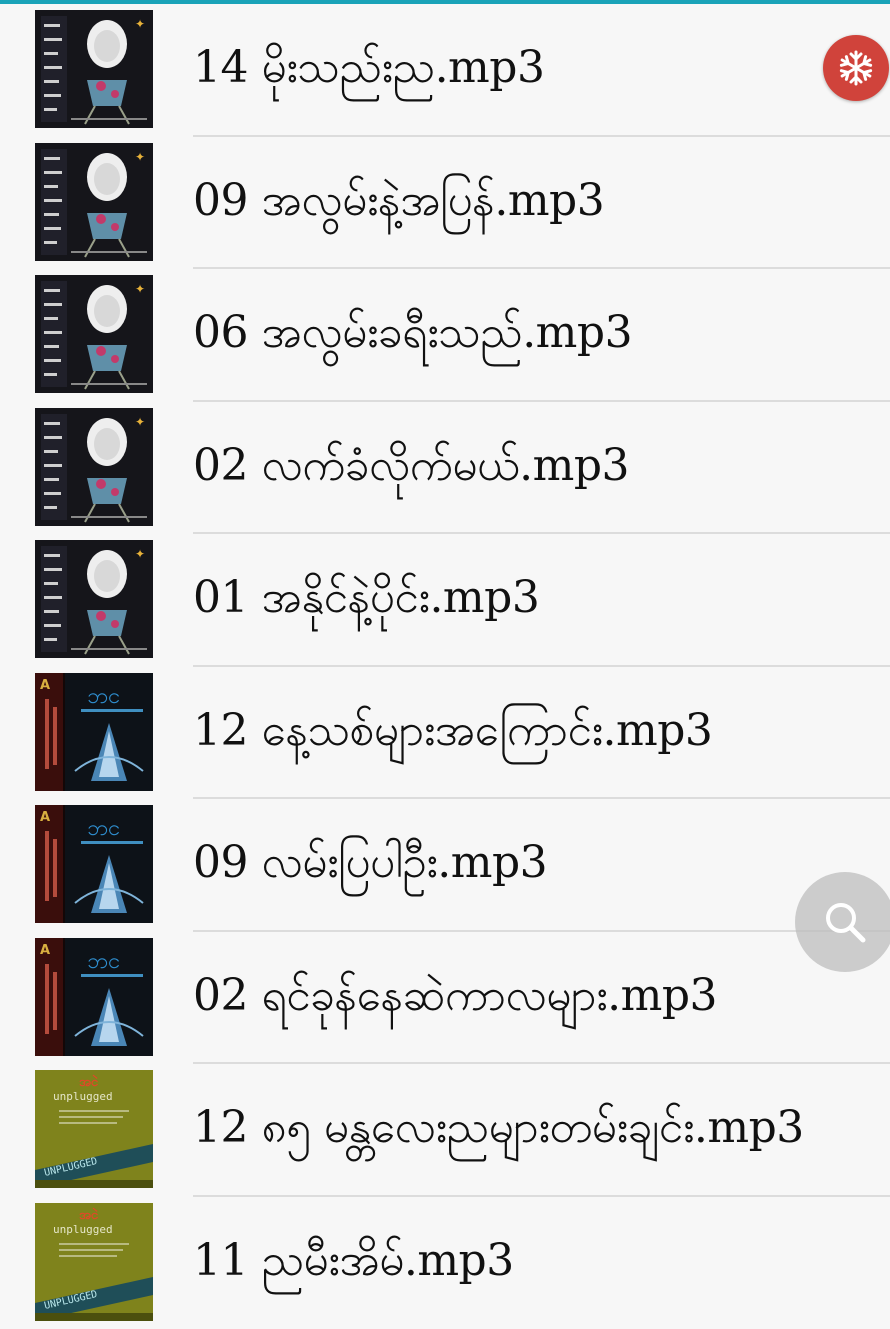  Describe the element at coordinates (398, 201) in the screenshot. I see `song-title: 09 အလွမ်းနဲ့အပြန်.mp3` at that location.